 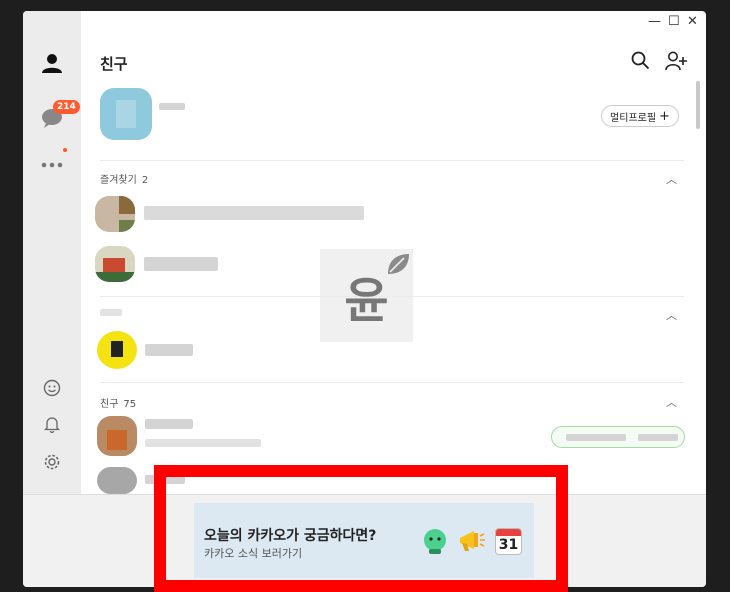 What do you see at coordinates (203, 443) in the screenshot?
I see `list-item-status` at bounding box center [203, 443].